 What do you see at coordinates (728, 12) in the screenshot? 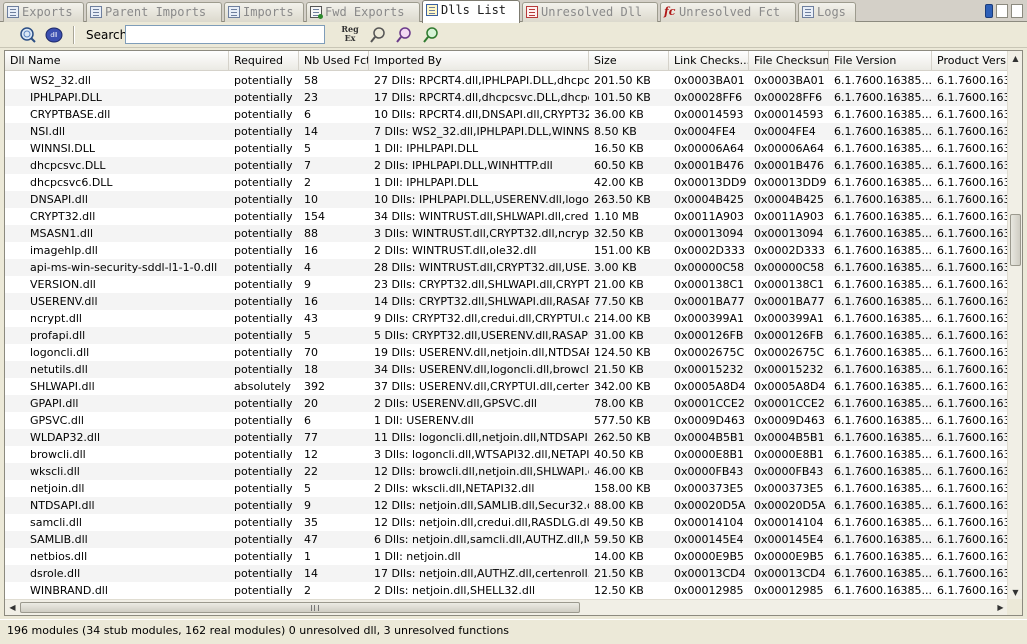
I see `tab-unresolved-fct: fc Unresolved Fct` at bounding box center [728, 12].